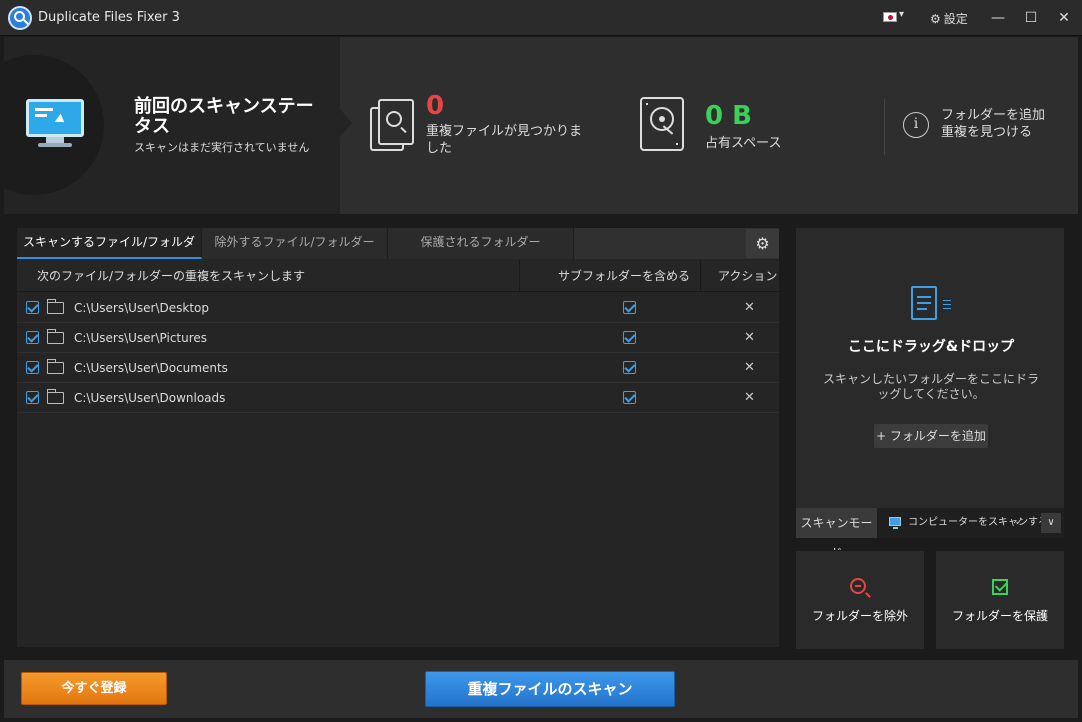 This screenshot has width=1082, height=722. I want to click on minimize-button: —, so click(998, 18).